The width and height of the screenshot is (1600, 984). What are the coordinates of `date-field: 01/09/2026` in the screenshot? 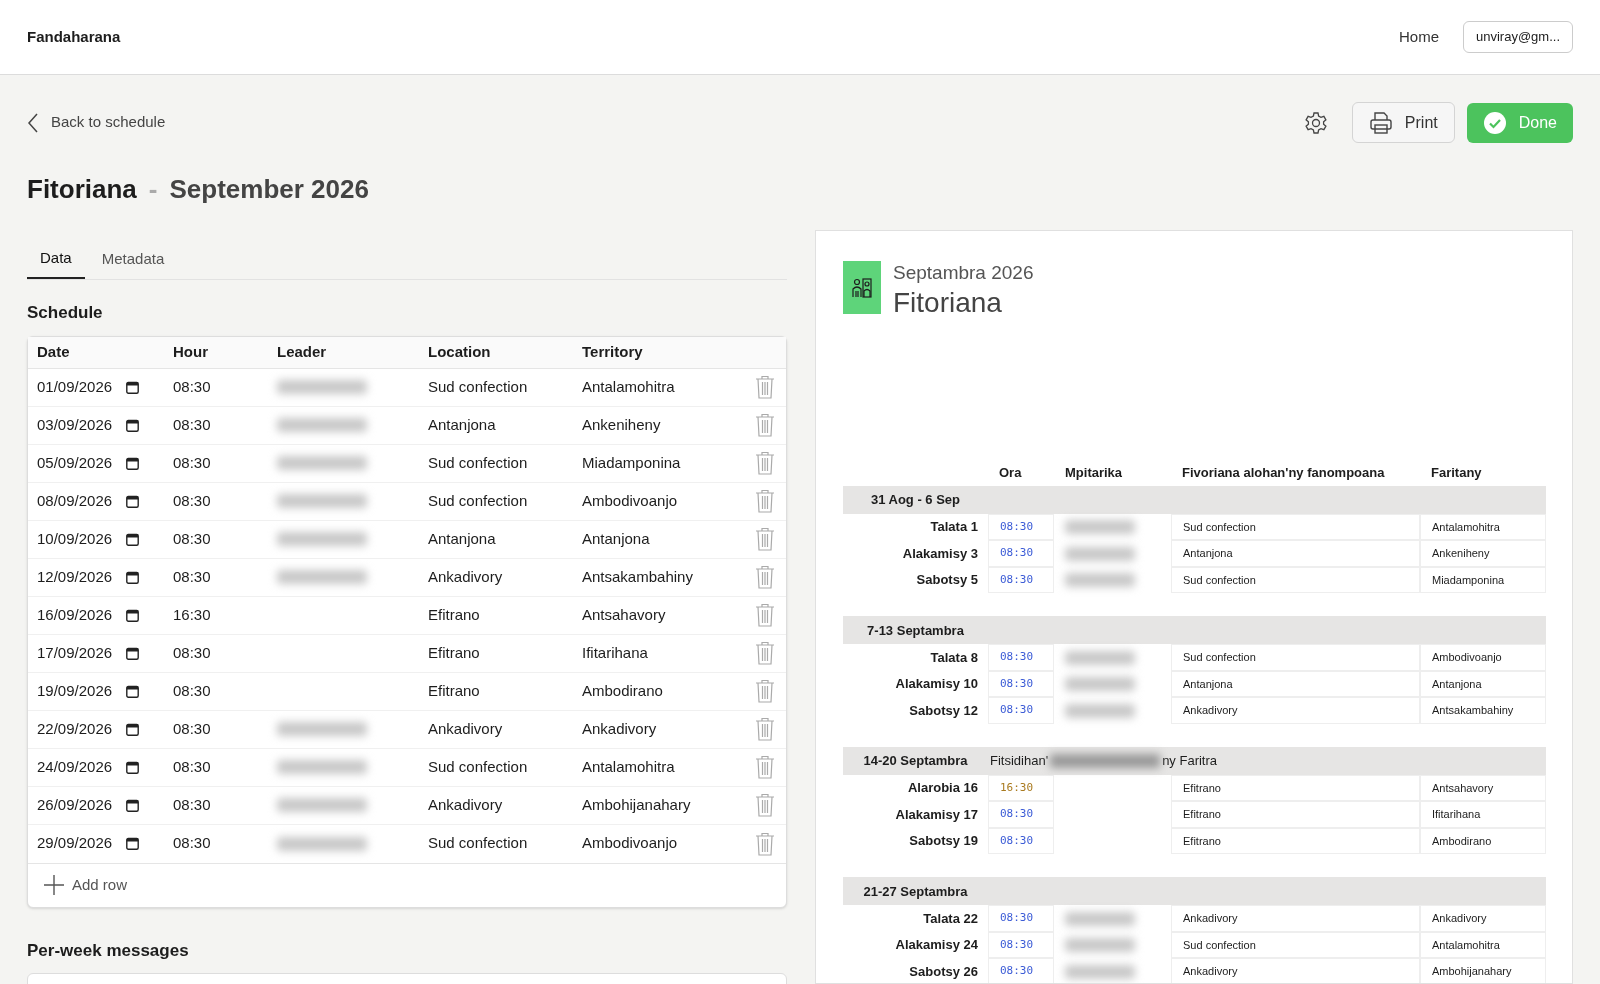 It's located at (75, 387).